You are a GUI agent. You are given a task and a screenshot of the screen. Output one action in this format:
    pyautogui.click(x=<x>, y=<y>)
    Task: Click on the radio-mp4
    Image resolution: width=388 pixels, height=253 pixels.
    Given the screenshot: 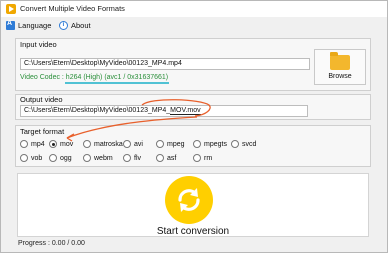 What is the action you would take?
    pyautogui.click(x=24, y=144)
    